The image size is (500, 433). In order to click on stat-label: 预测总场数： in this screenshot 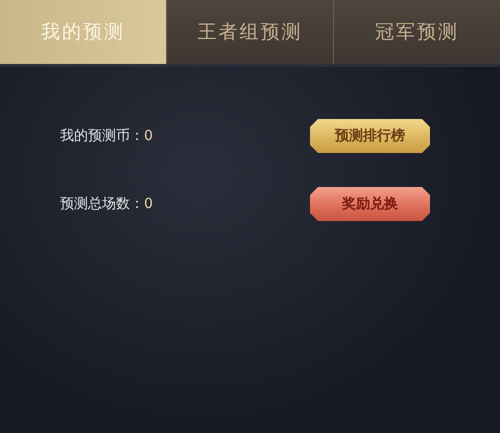, I will do `click(102, 204)`.